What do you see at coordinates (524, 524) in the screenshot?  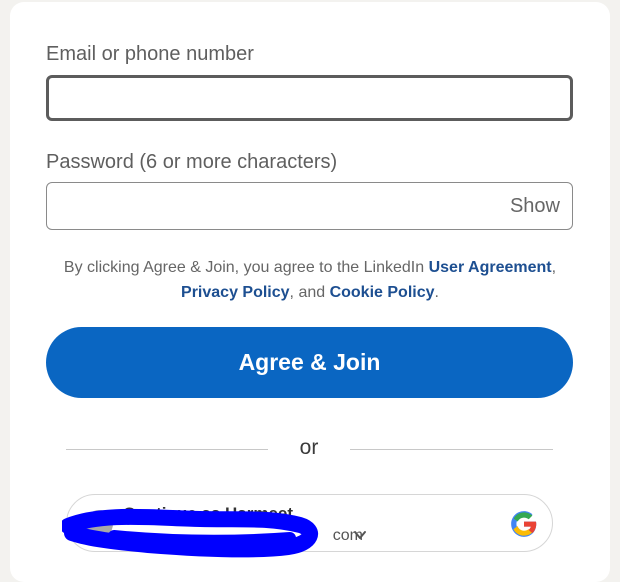 I see `google-icon` at bounding box center [524, 524].